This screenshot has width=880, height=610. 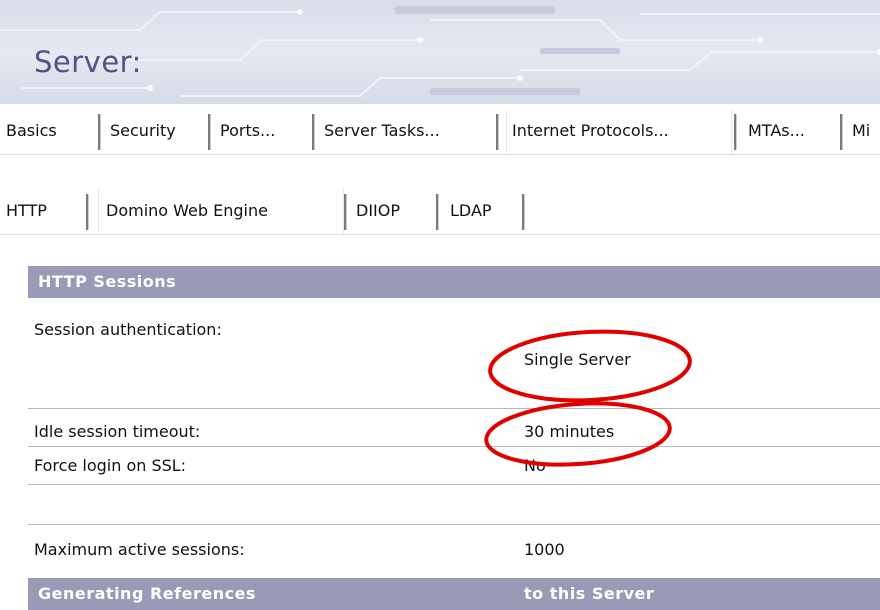 What do you see at coordinates (454, 282) in the screenshot?
I see `section-header-http-sessions: HTTP Sessions` at bounding box center [454, 282].